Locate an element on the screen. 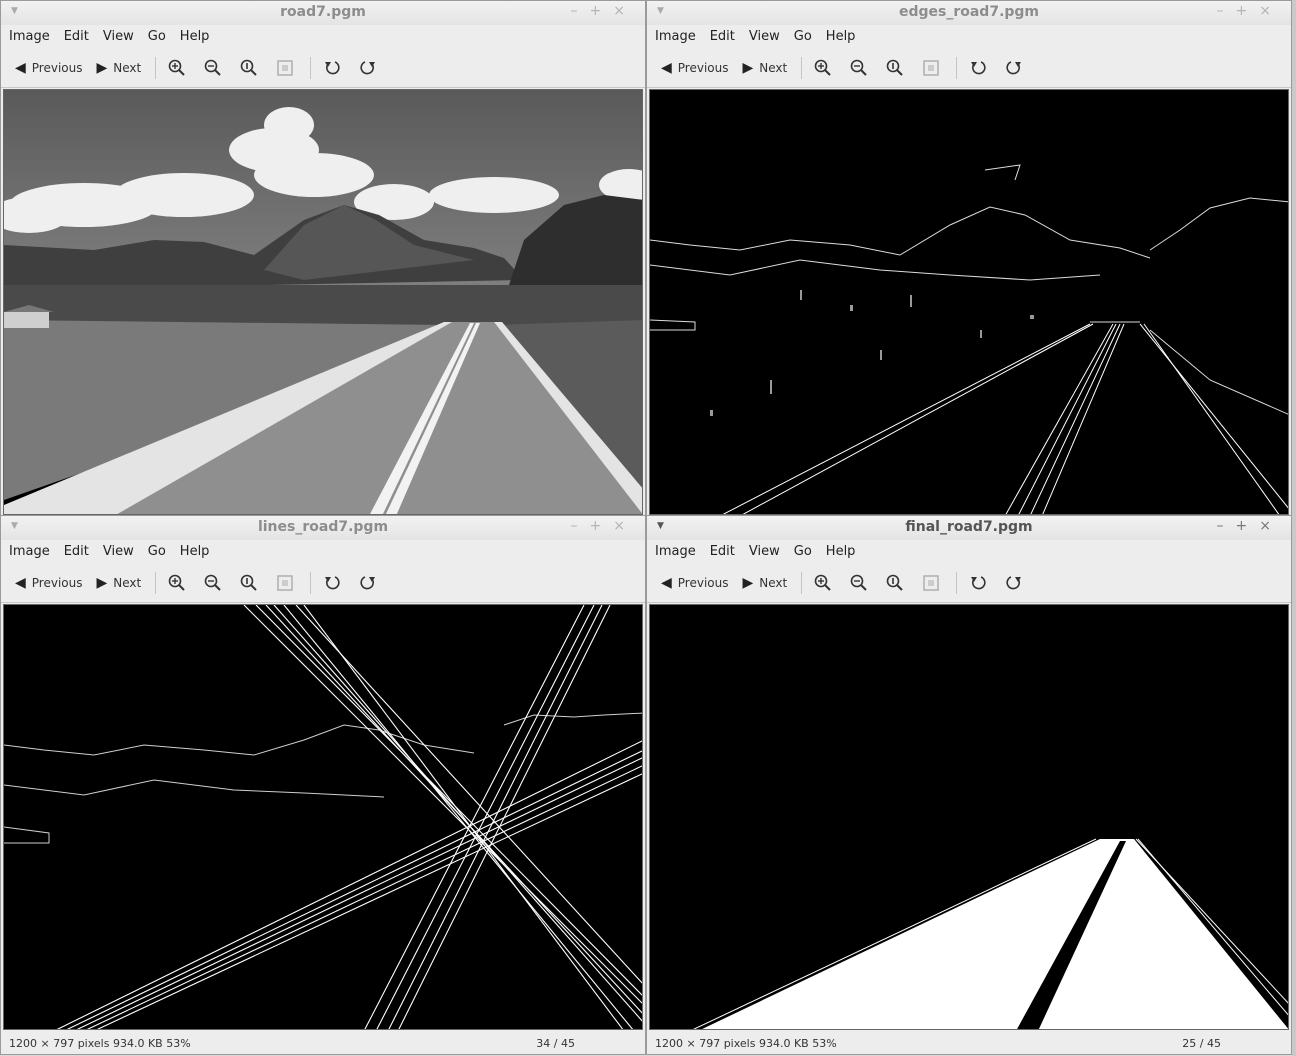 Image resolution: width=1296 pixels, height=1056 pixels. window-title: road7.pgm is located at coordinates (323, 12).